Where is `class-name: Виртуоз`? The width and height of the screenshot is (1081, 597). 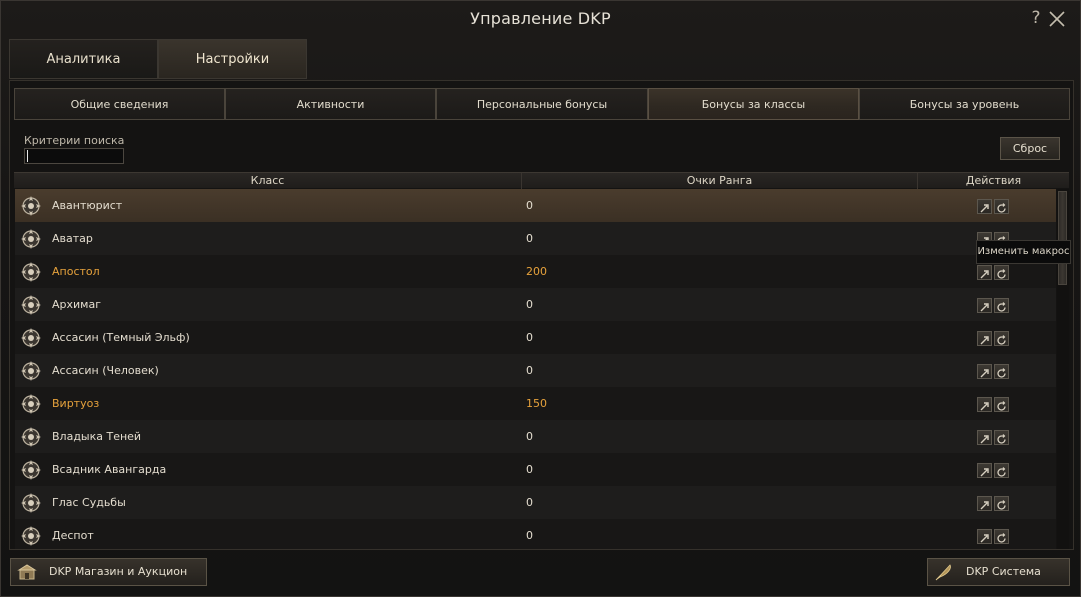 class-name: Виртуоз is located at coordinates (76, 403).